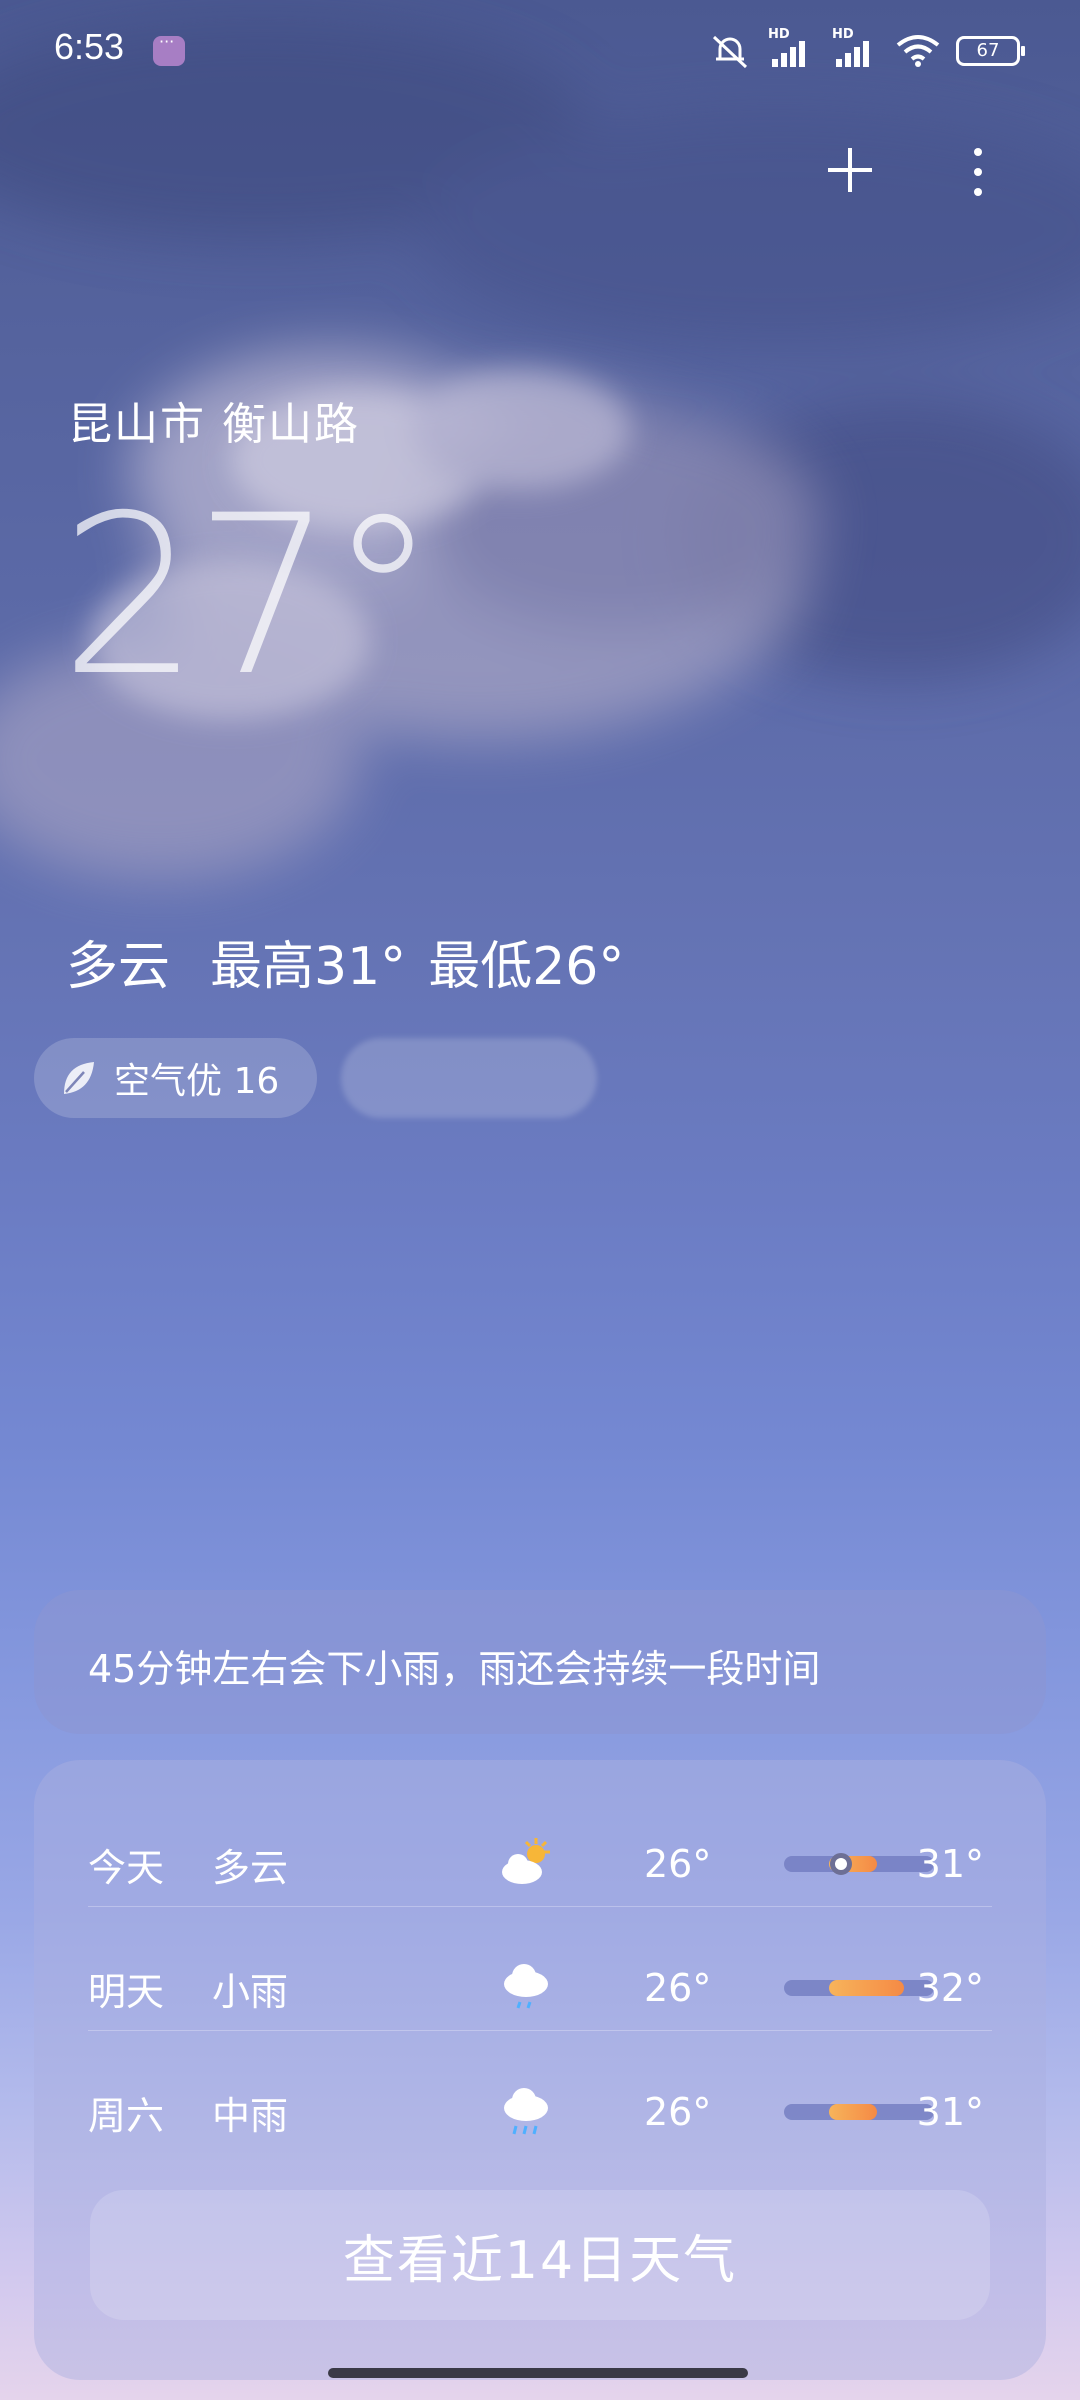  Describe the element at coordinates (918, 51) in the screenshot. I see `wifi-icon` at that location.